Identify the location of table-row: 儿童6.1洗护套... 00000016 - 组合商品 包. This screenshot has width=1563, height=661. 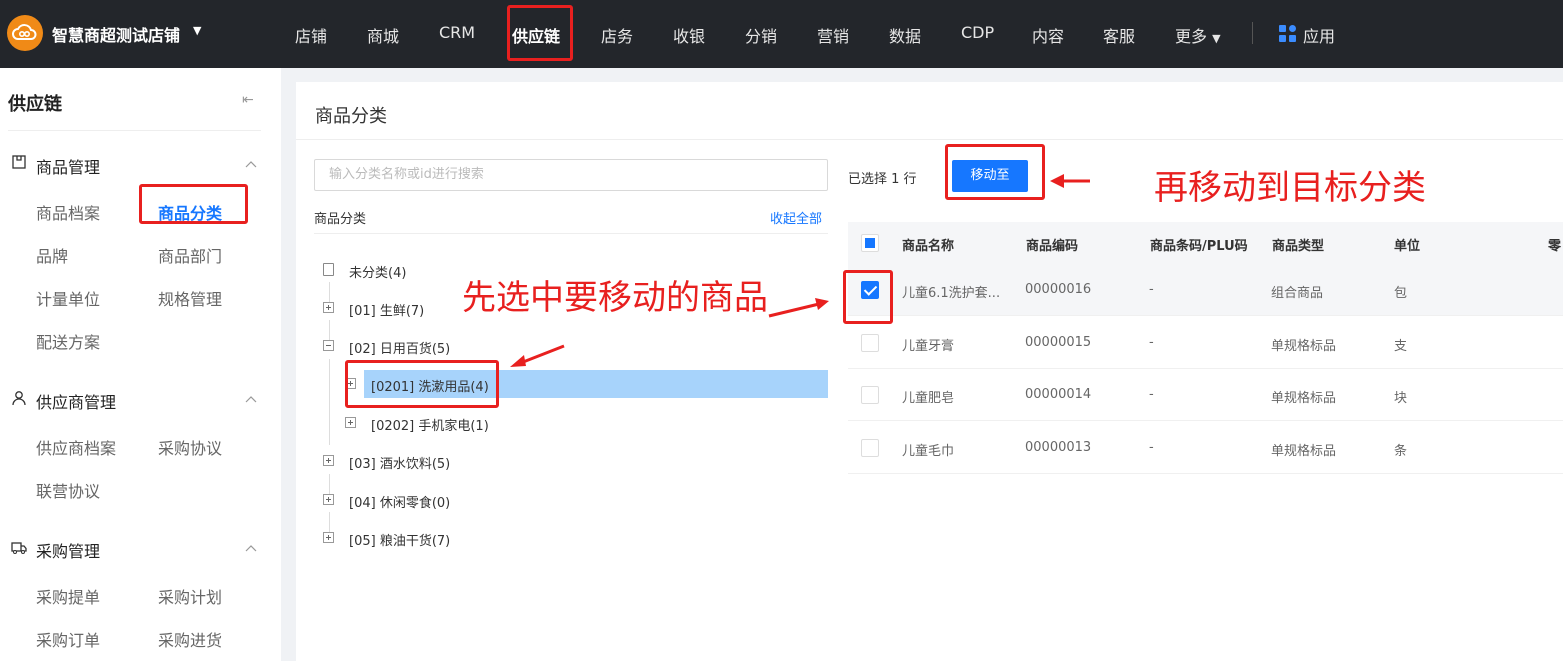
(1205, 290).